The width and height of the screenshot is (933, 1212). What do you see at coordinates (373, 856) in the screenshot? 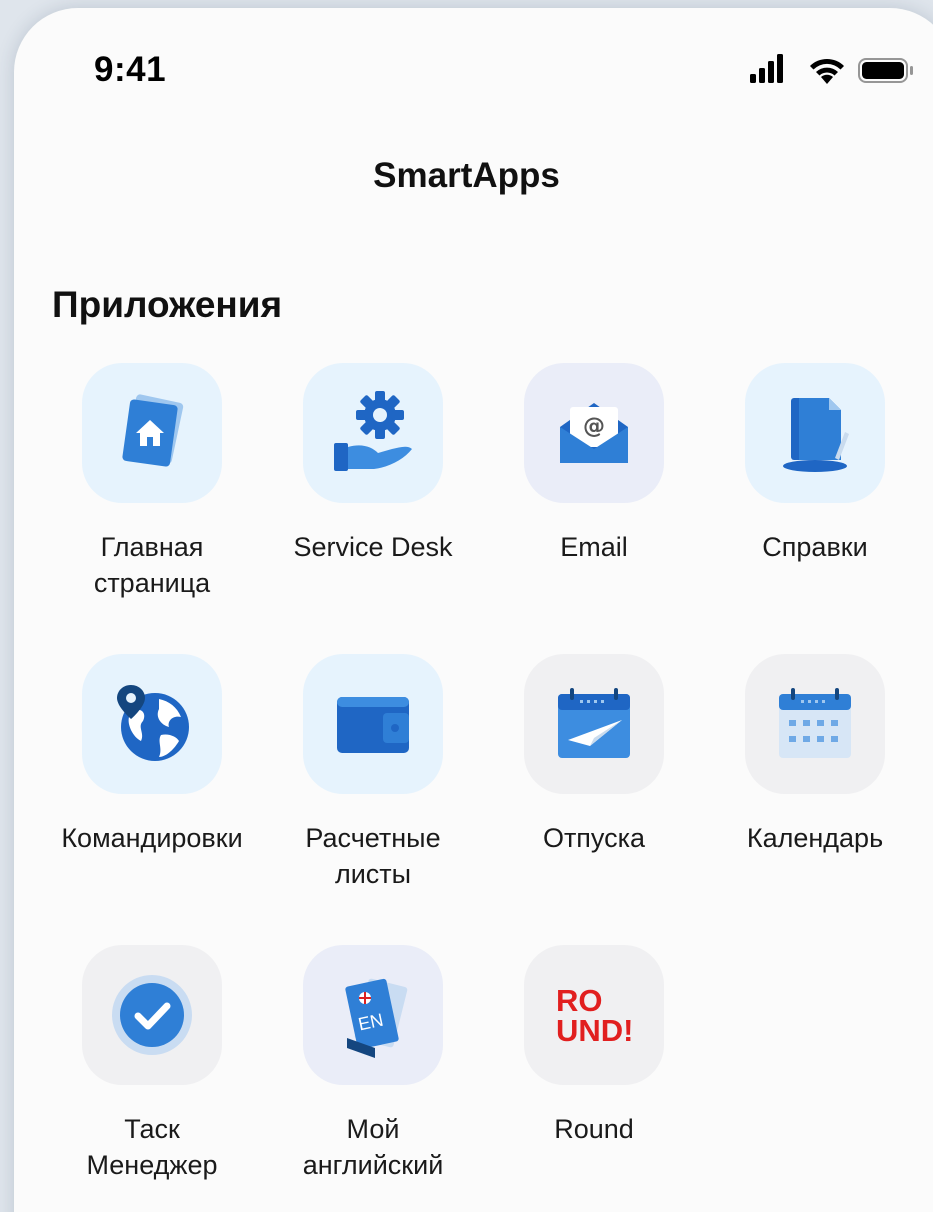
I see `app-label: Расчетные листы` at bounding box center [373, 856].